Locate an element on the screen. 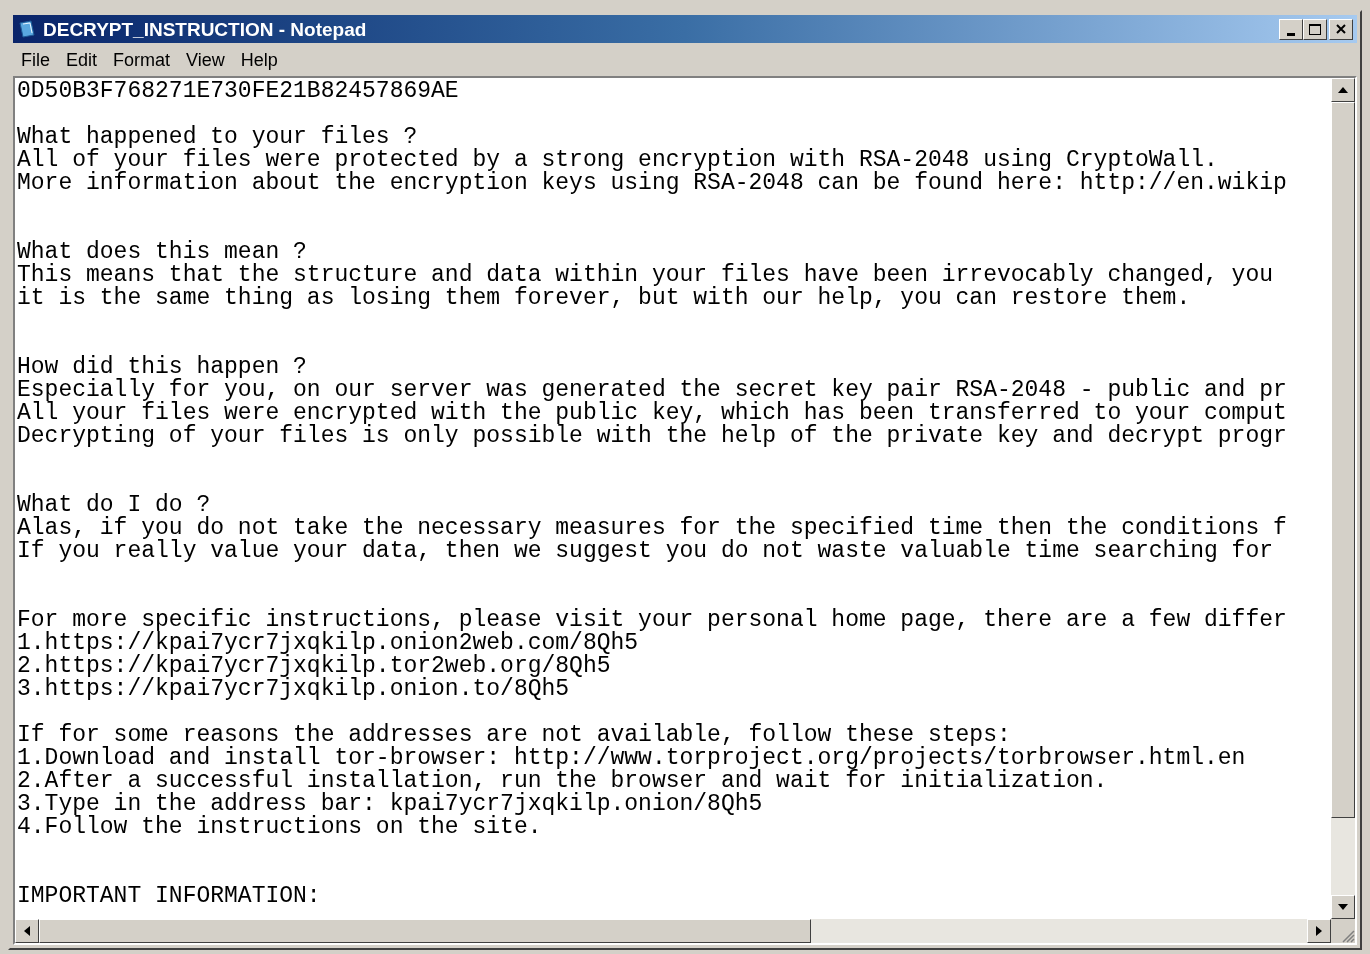  scroll-right-button is located at coordinates (1319, 931).